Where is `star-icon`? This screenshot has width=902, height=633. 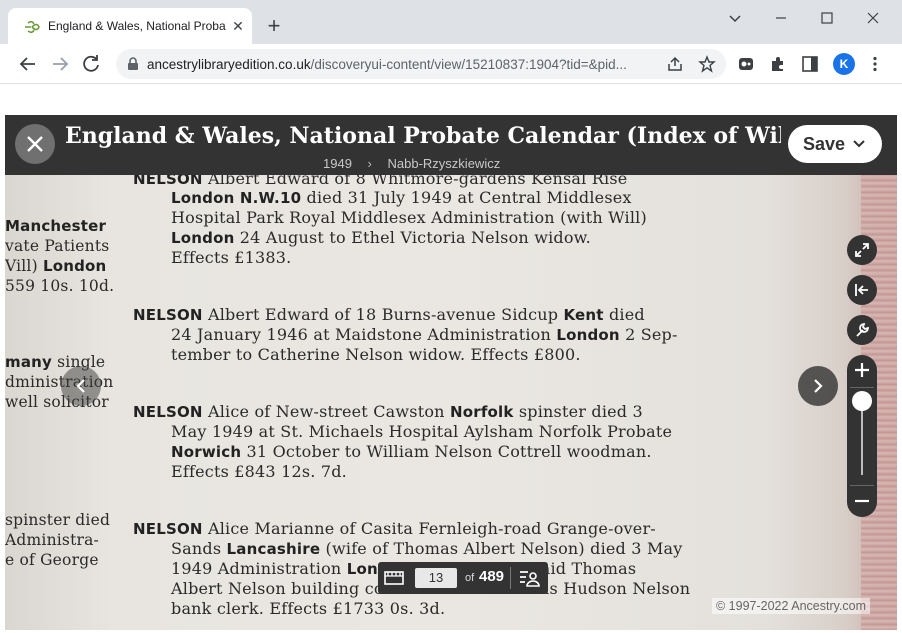
star-icon is located at coordinates (707, 64).